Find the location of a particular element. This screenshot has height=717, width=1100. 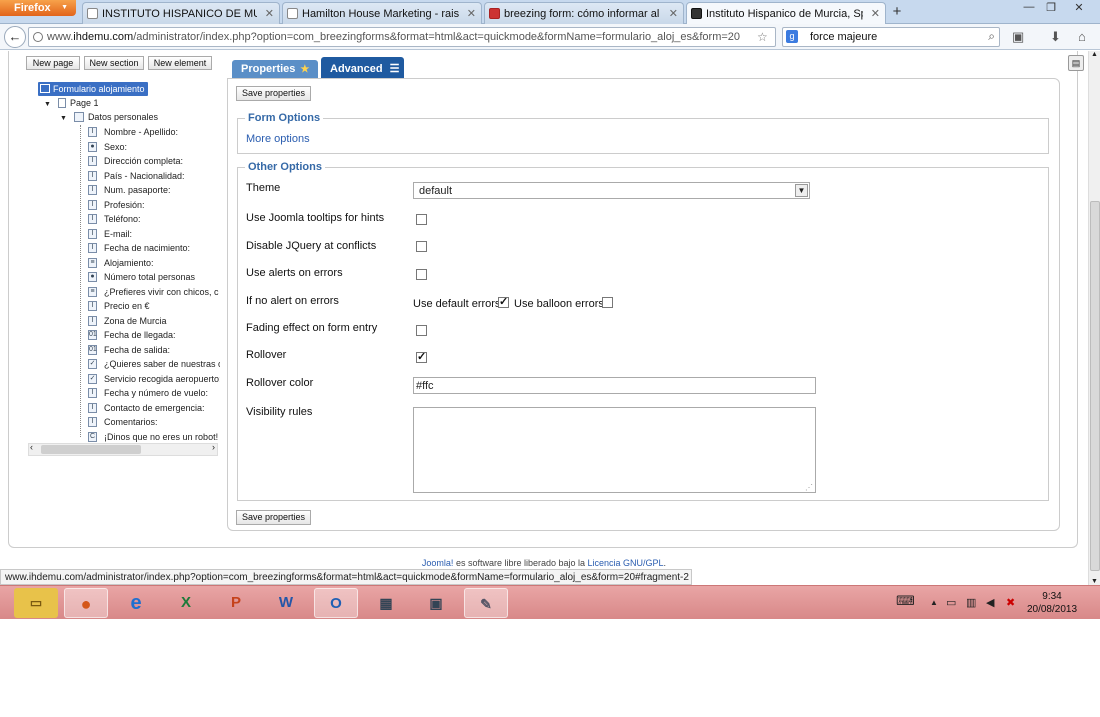

sidebar-toggle-icon: ▤ is located at coordinates (1076, 63).